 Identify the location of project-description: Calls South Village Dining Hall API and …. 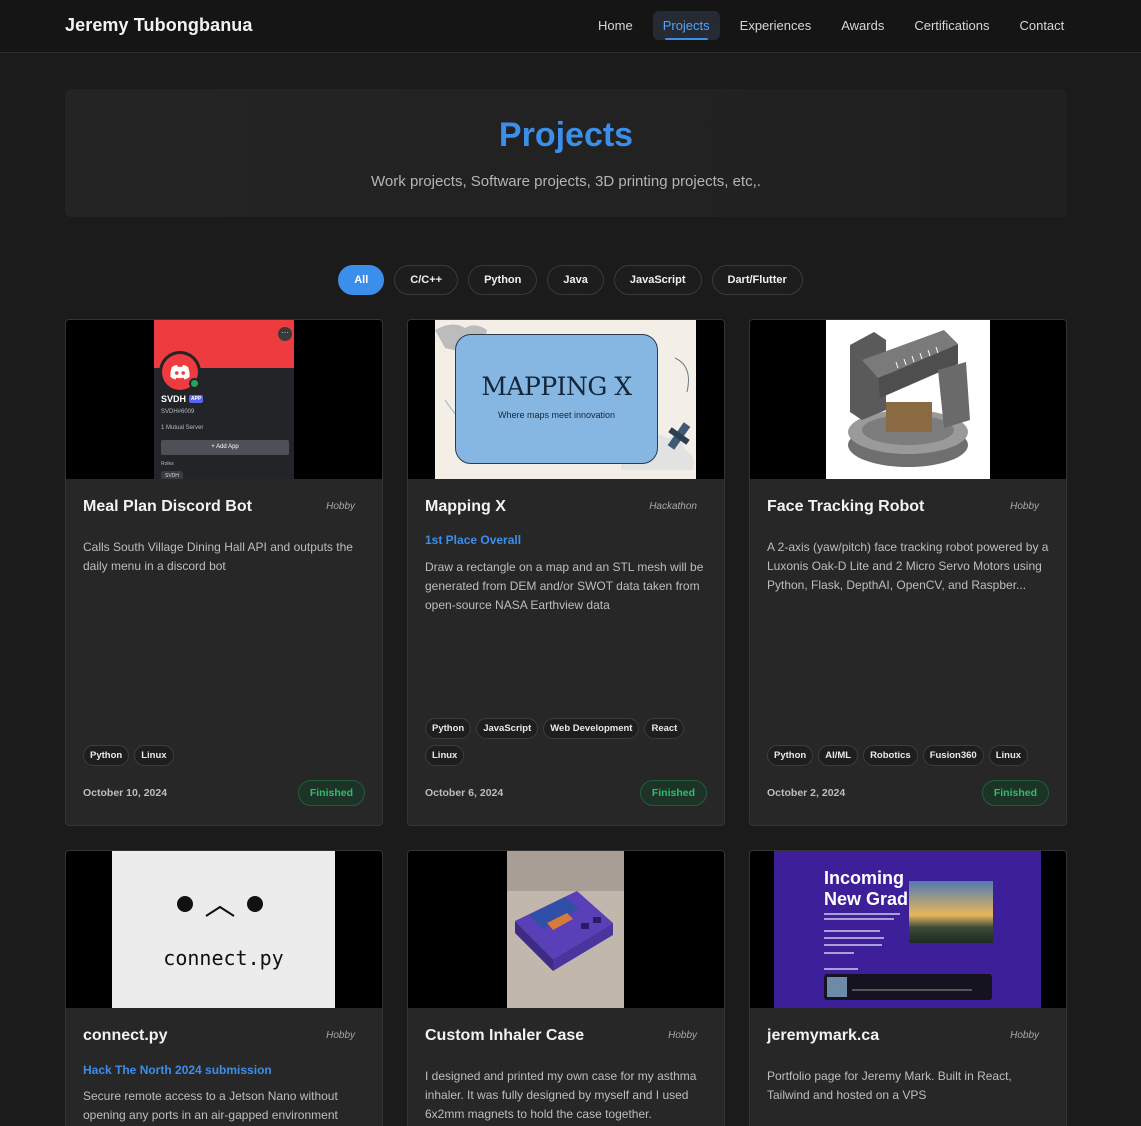
(218, 556).